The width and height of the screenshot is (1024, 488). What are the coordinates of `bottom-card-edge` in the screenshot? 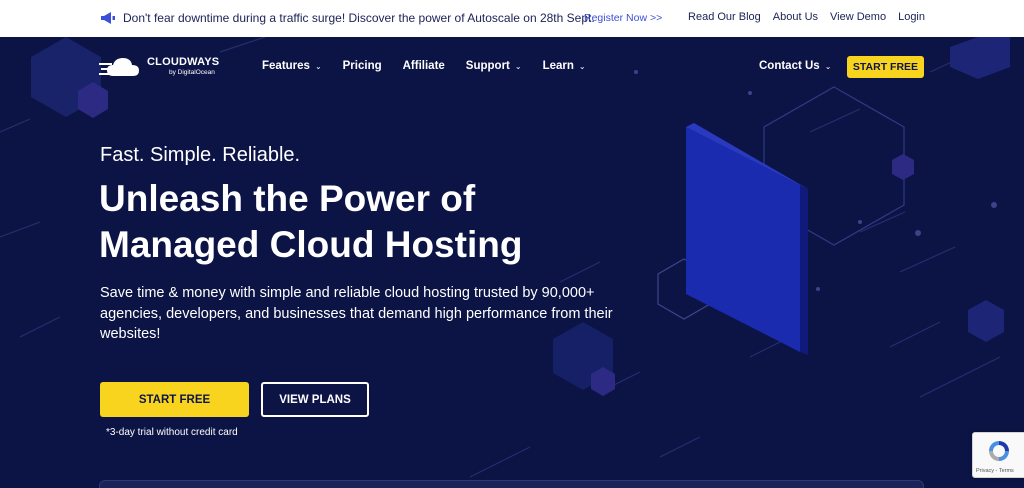 It's located at (511, 484).